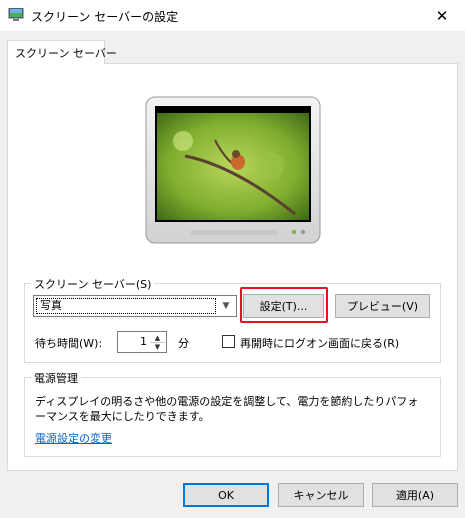 The height and width of the screenshot is (518, 465). Describe the element at coordinates (56, 378) in the screenshot. I see `power-group-label: 電源管理` at that location.